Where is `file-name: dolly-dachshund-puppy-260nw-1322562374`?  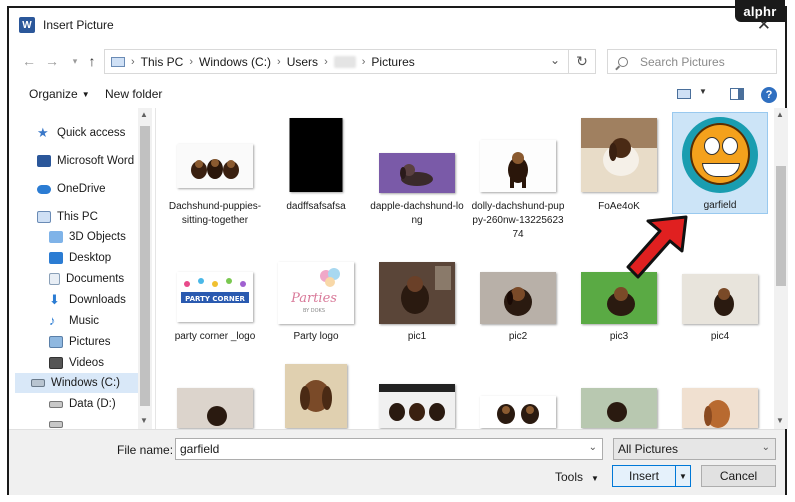 file-name: dolly-dachshund-puppy-260nw-1322562374 is located at coordinates (518, 220).